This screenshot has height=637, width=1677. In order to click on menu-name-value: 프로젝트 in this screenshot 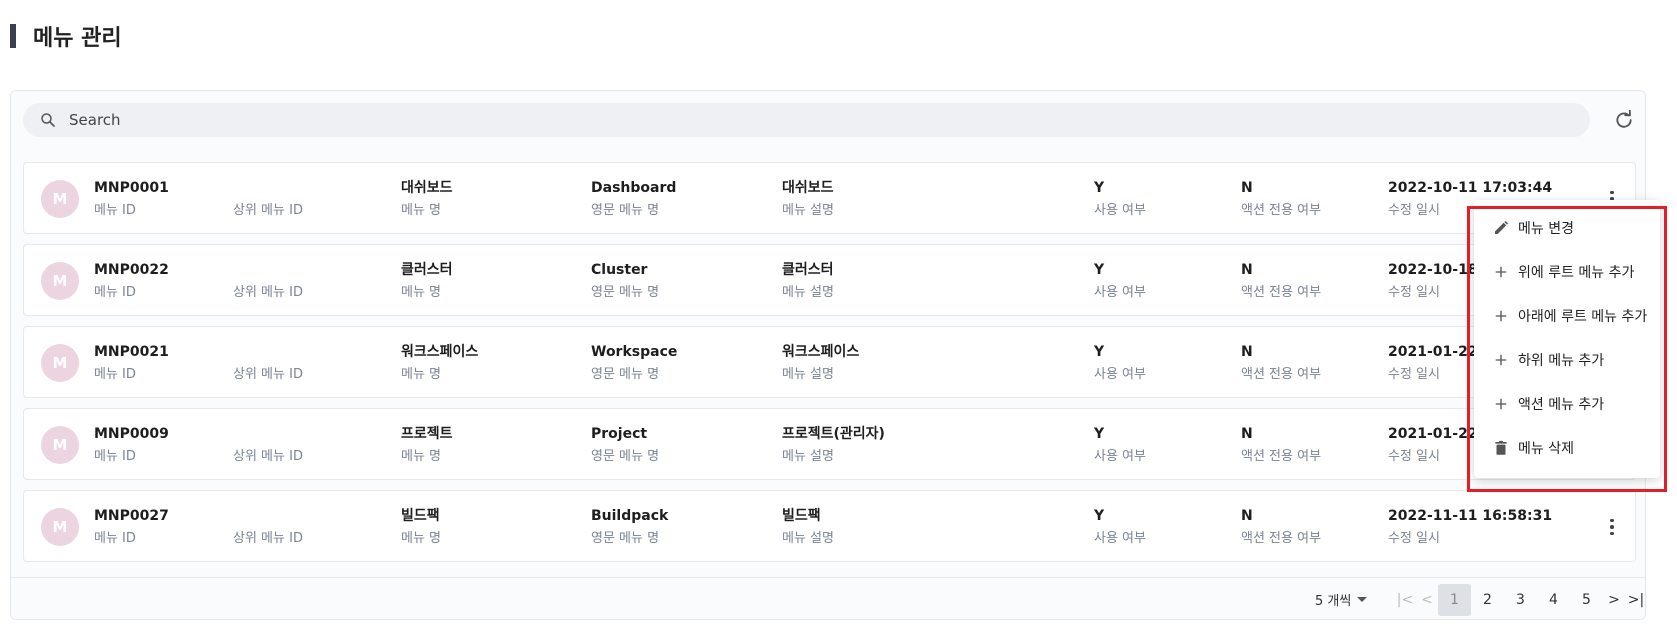, I will do `click(427, 434)`.